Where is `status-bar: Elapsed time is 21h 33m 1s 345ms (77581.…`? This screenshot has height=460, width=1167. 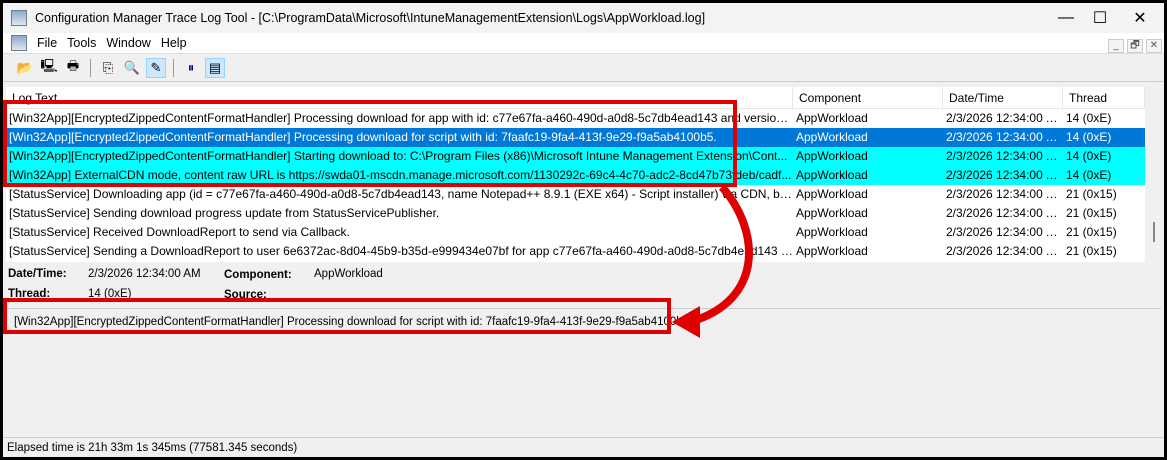
status-bar: Elapsed time is 21h 33m 1s 345ms (77581.… is located at coordinates (583, 447).